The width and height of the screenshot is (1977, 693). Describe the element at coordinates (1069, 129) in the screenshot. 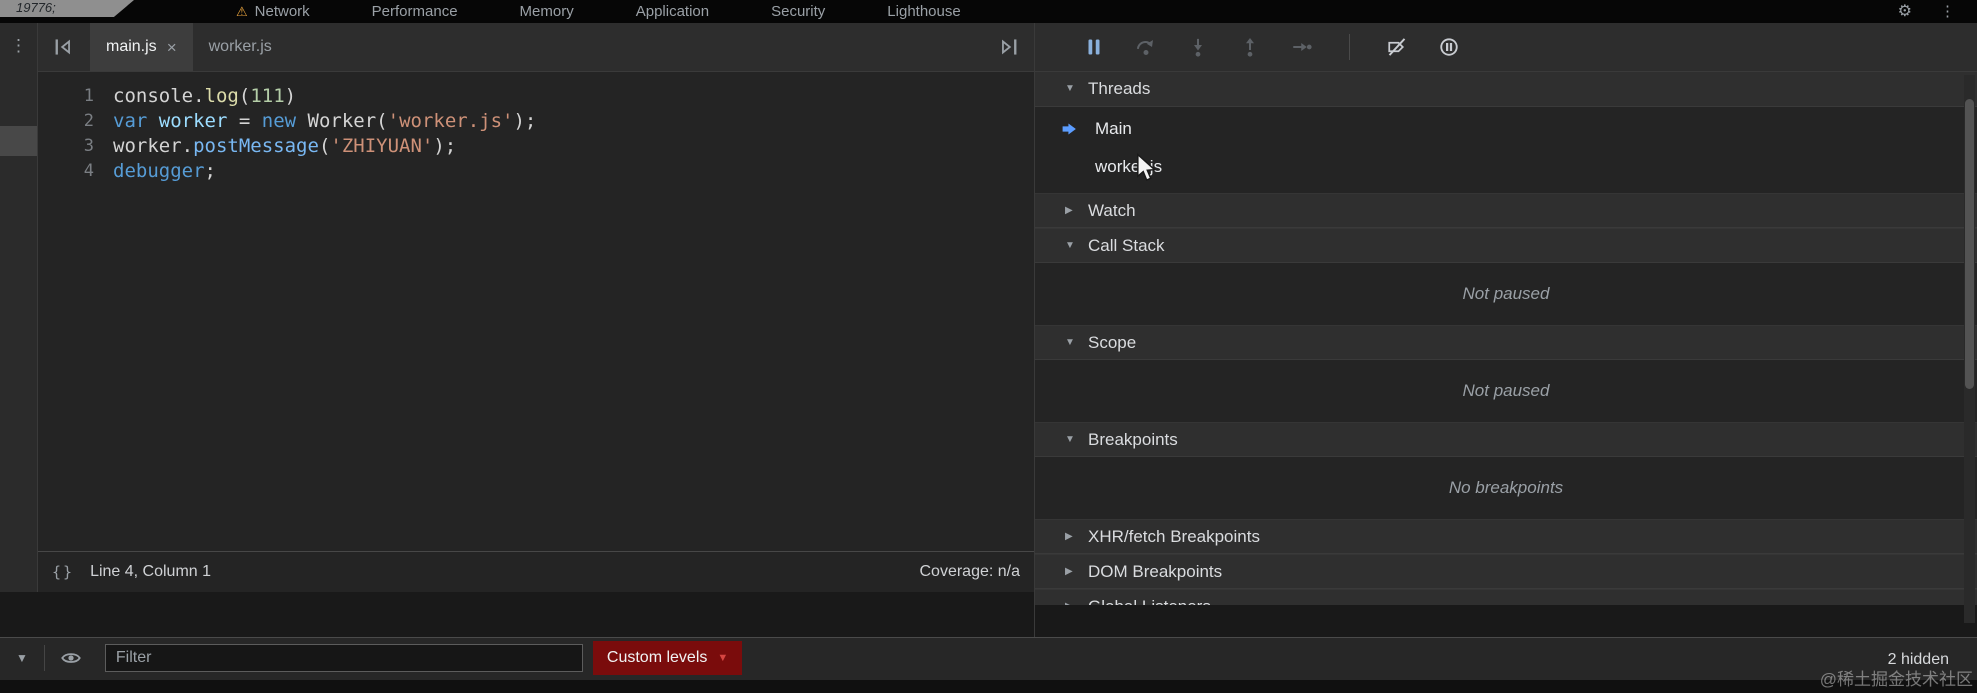

I see `current-thread-arrow-icon` at that location.